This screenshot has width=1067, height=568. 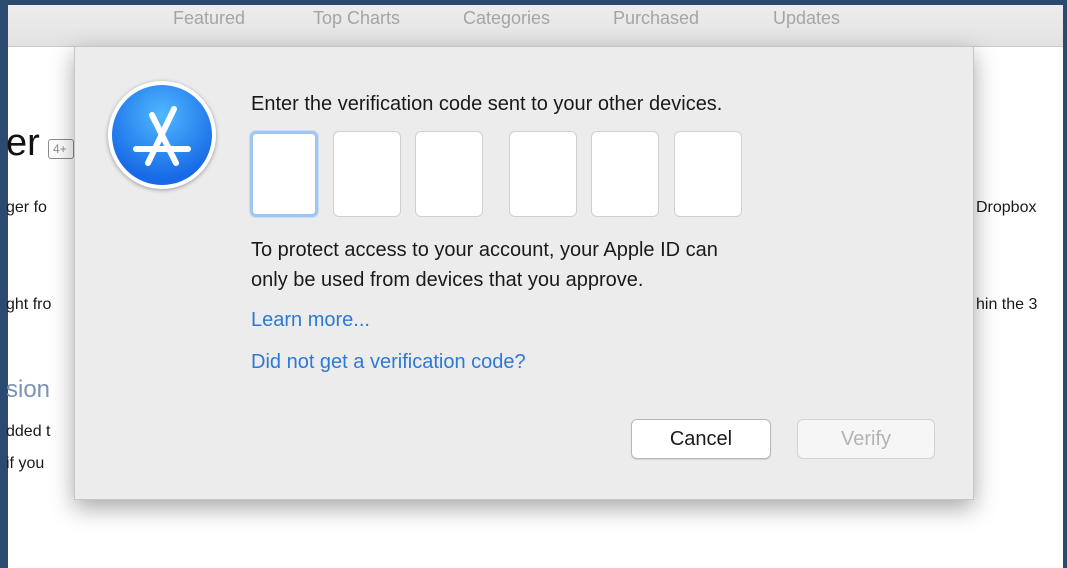 I want to click on tab-categories: Categories, so click(x=538, y=18).